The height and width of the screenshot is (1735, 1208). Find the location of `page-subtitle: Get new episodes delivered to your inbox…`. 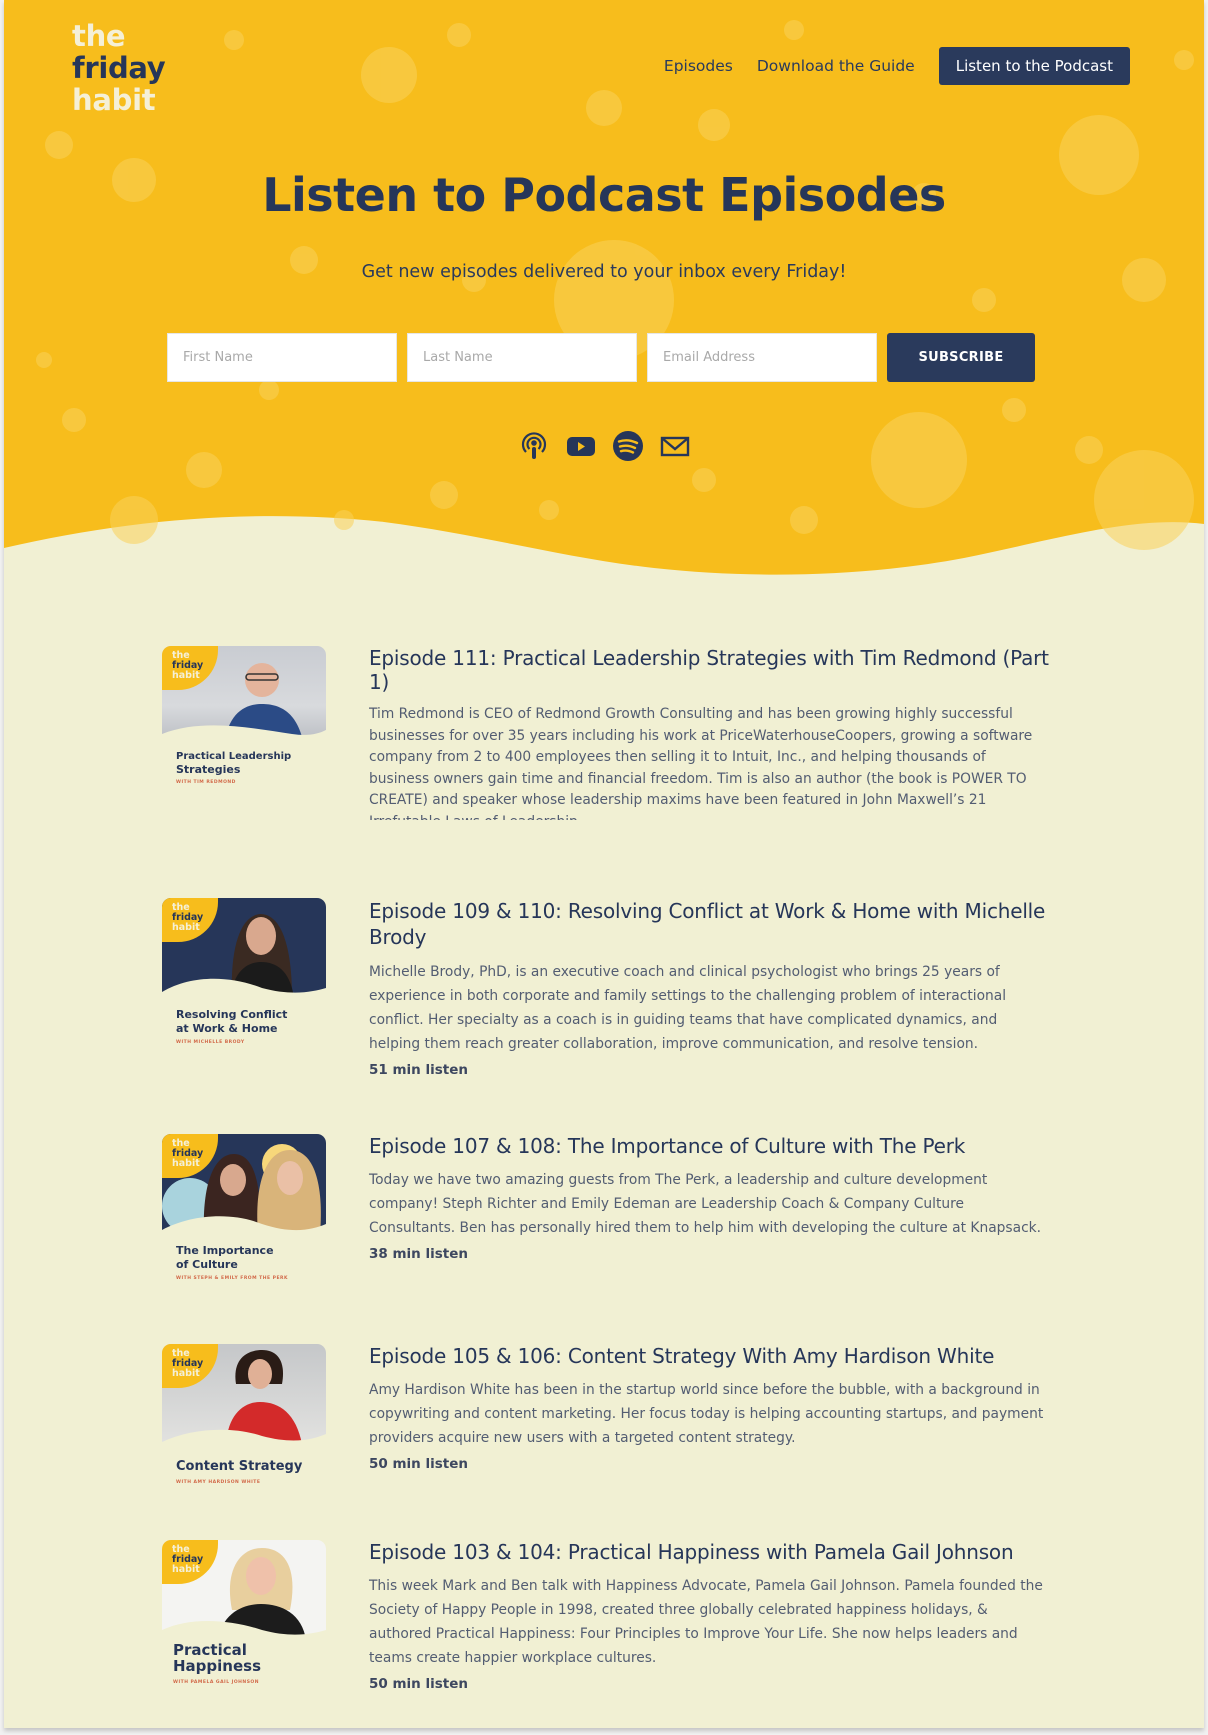

page-subtitle: Get new episodes delivered to your inbox… is located at coordinates (604, 272).